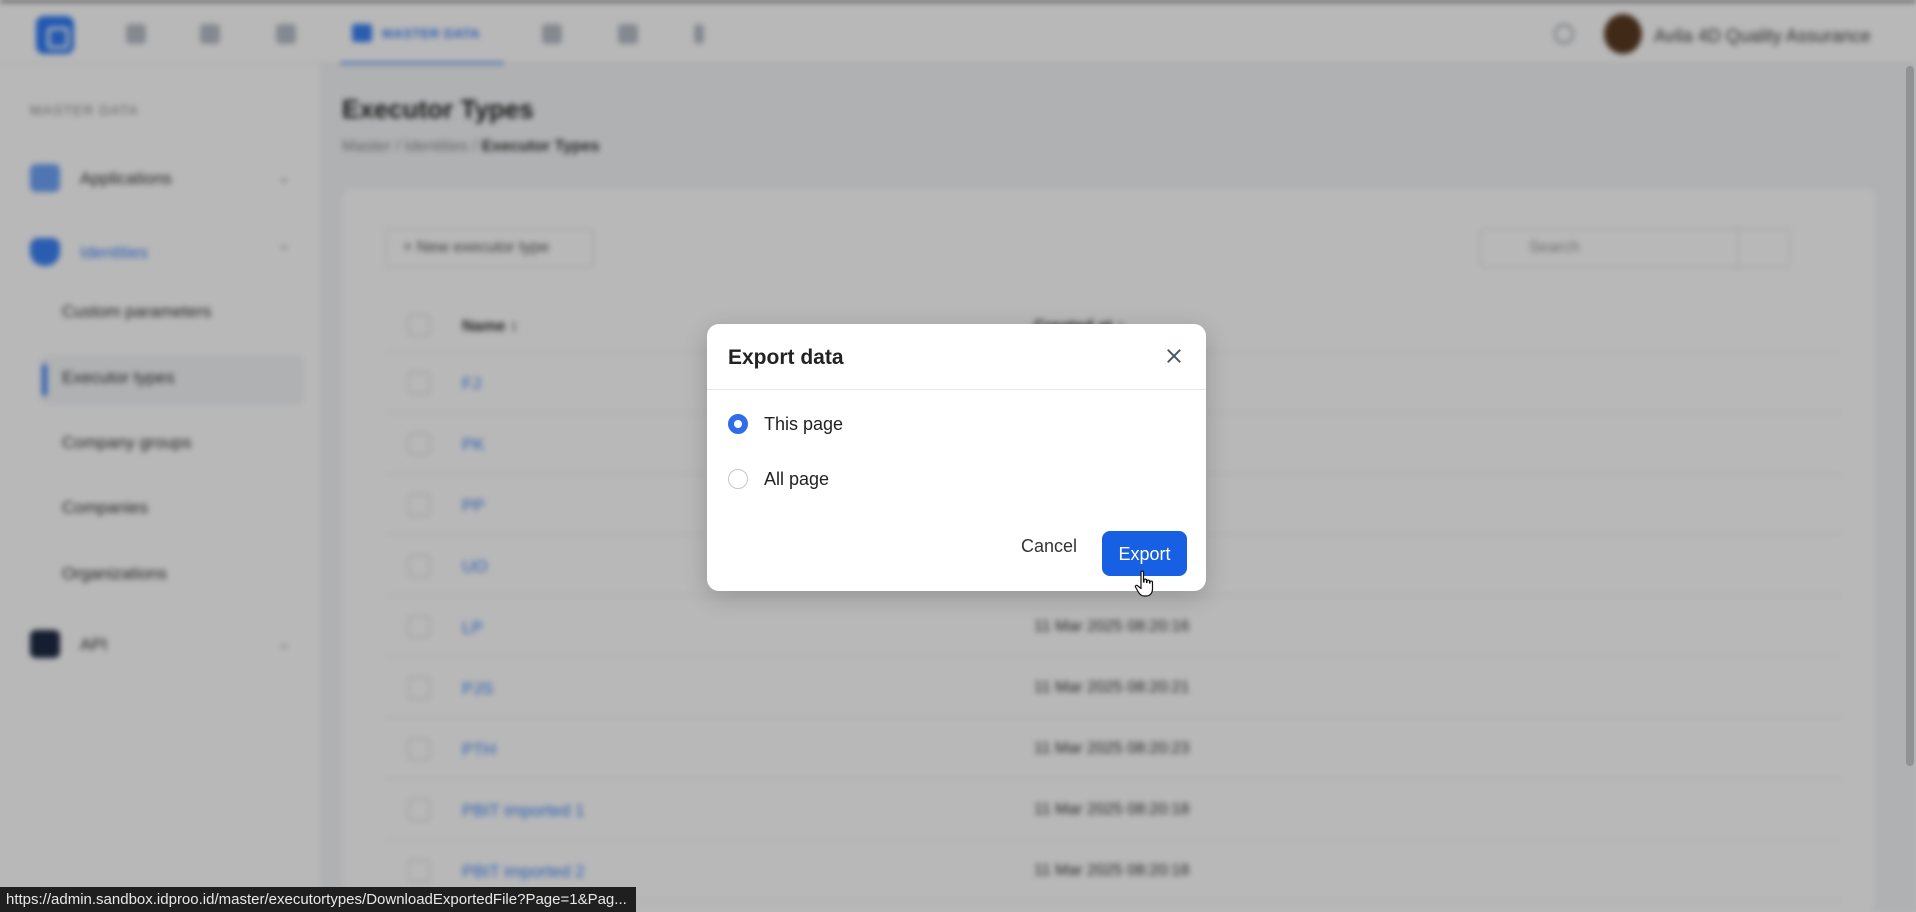  I want to click on option-this-page: This page, so click(878, 424).